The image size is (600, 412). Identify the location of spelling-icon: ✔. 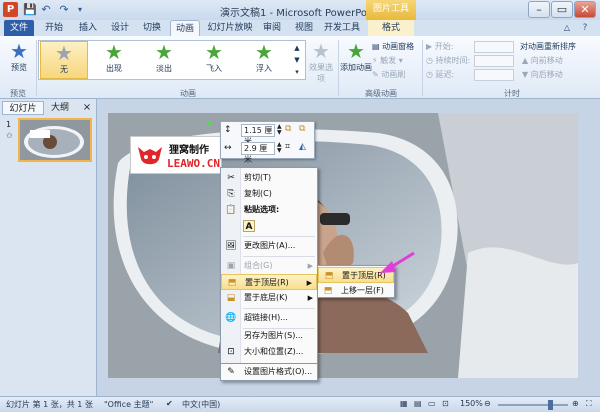
(169, 403).